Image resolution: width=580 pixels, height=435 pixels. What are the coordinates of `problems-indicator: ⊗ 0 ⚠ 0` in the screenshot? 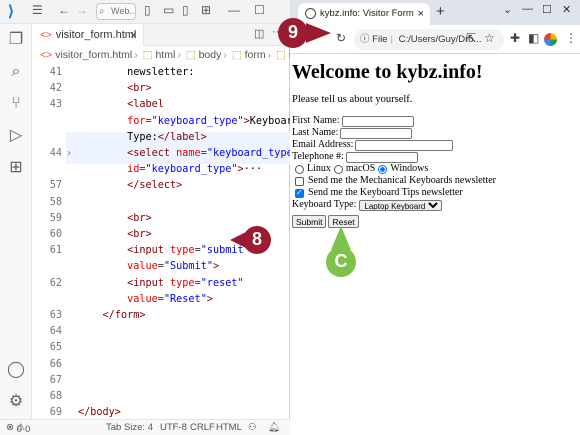 It's located at (18, 428).